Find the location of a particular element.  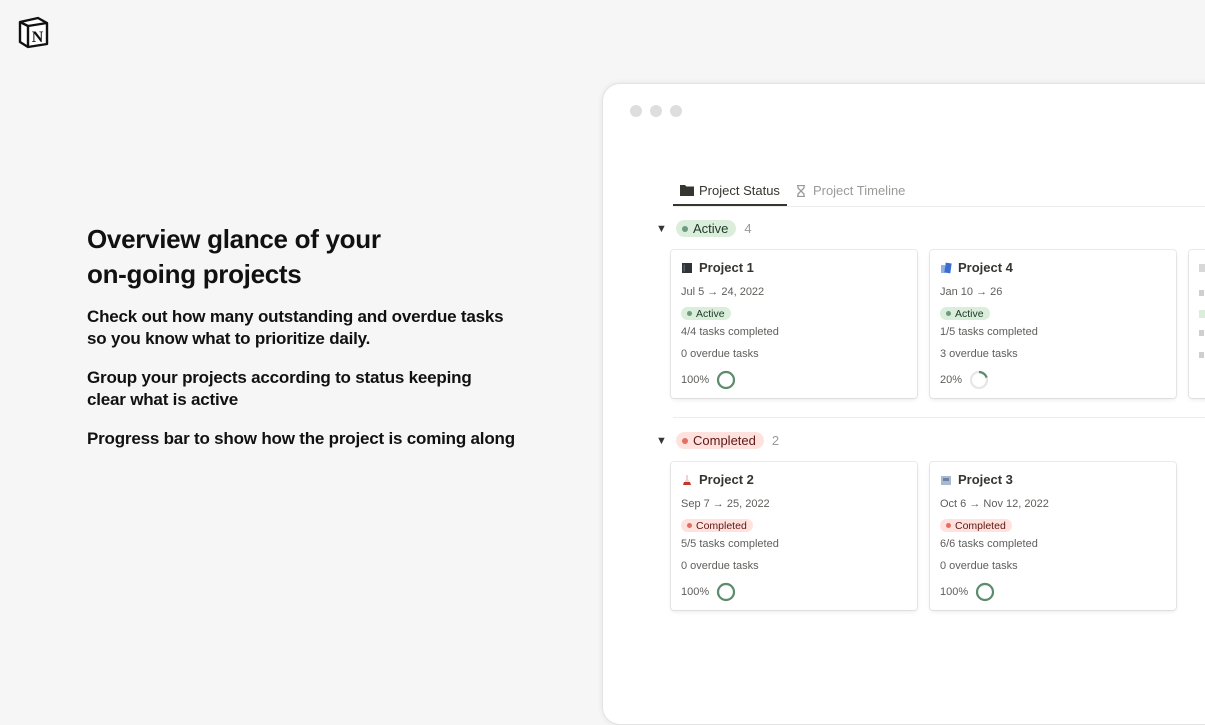

project-card-partial is located at coordinates (1197, 324).